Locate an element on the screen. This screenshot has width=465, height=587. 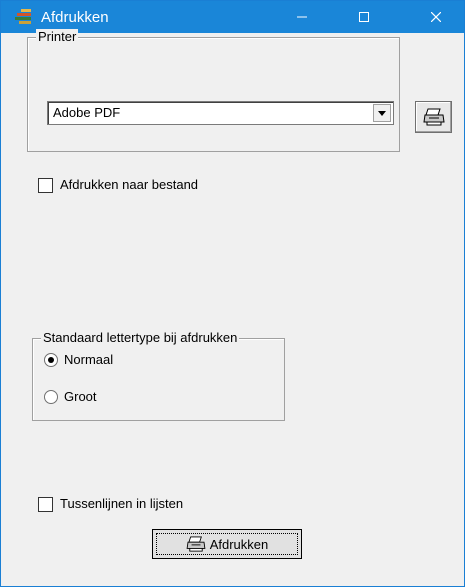
minimize-button is located at coordinates (302, 17).